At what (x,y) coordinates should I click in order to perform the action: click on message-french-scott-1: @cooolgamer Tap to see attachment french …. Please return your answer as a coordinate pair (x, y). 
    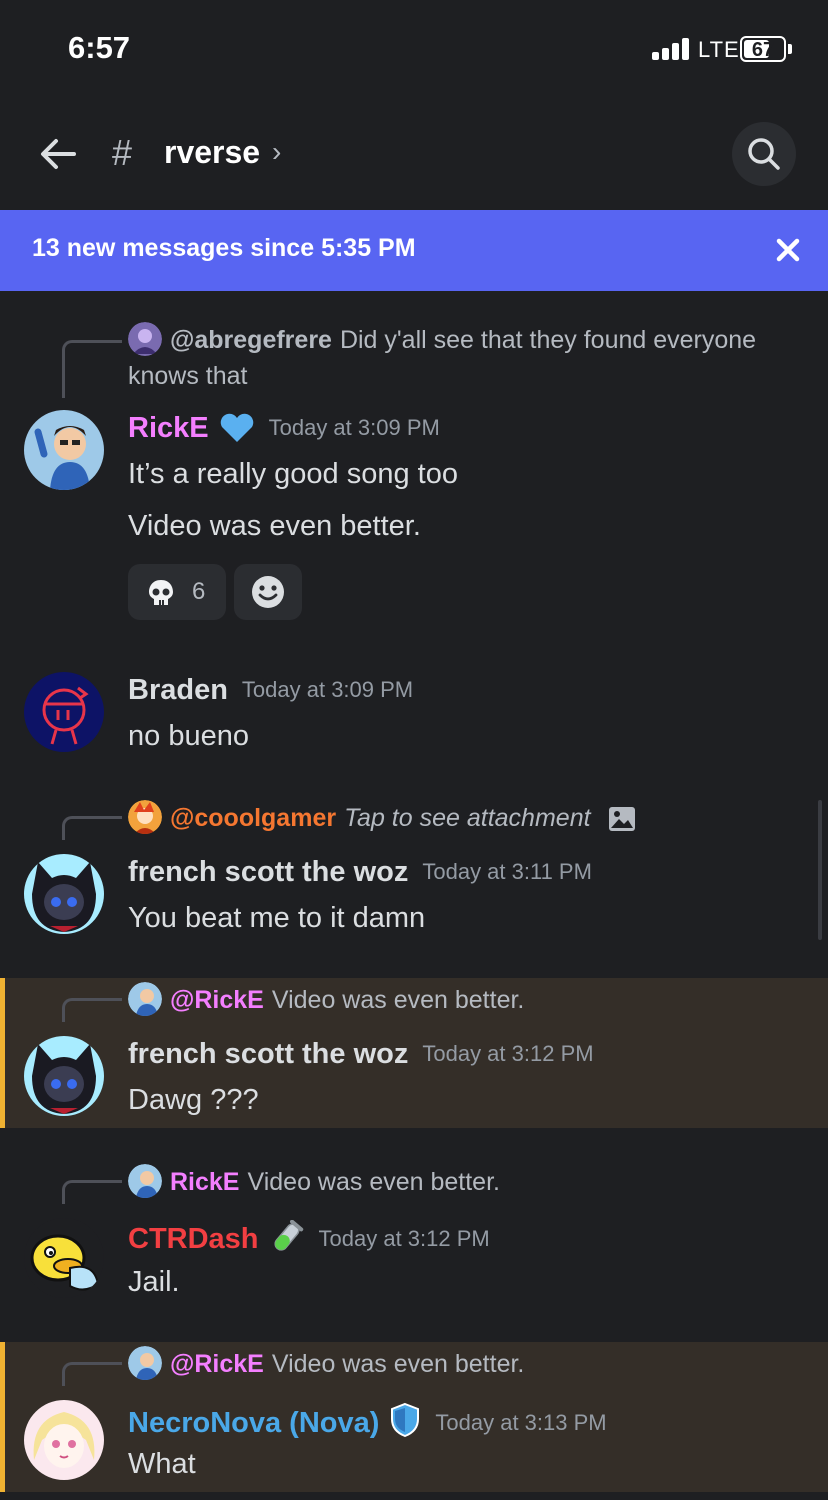
    Looking at the image, I should click on (414, 875).